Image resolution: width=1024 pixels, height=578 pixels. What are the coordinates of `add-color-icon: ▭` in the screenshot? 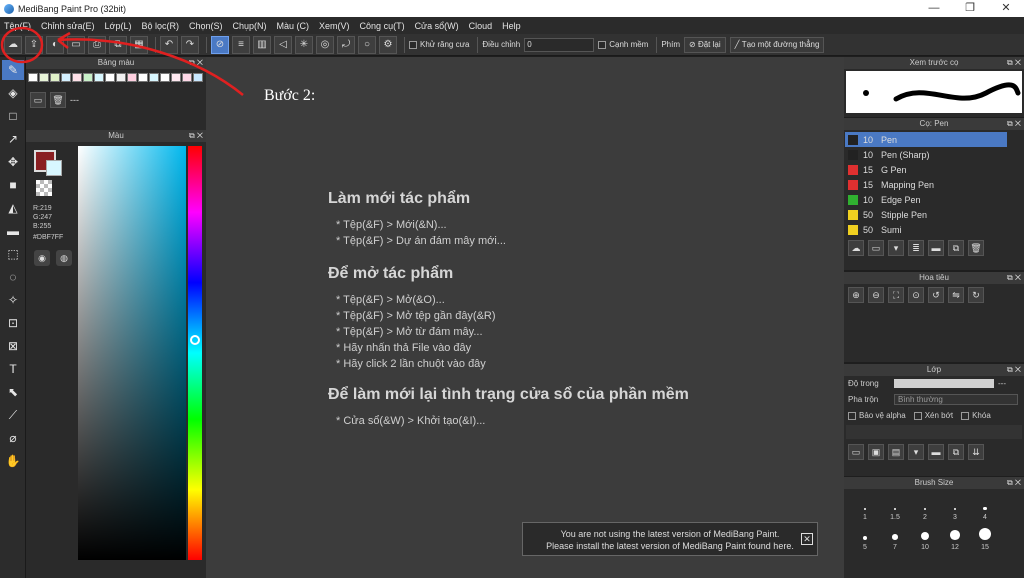 It's located at (38, 100).